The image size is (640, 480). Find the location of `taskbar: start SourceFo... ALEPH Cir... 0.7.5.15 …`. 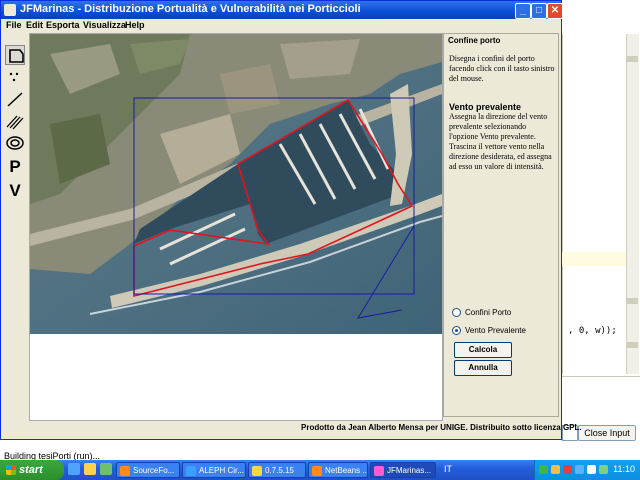

taskbar: start SourceFo... ALEPH Cir... 0.7.5.15 … is located at coordinates (320, 470).